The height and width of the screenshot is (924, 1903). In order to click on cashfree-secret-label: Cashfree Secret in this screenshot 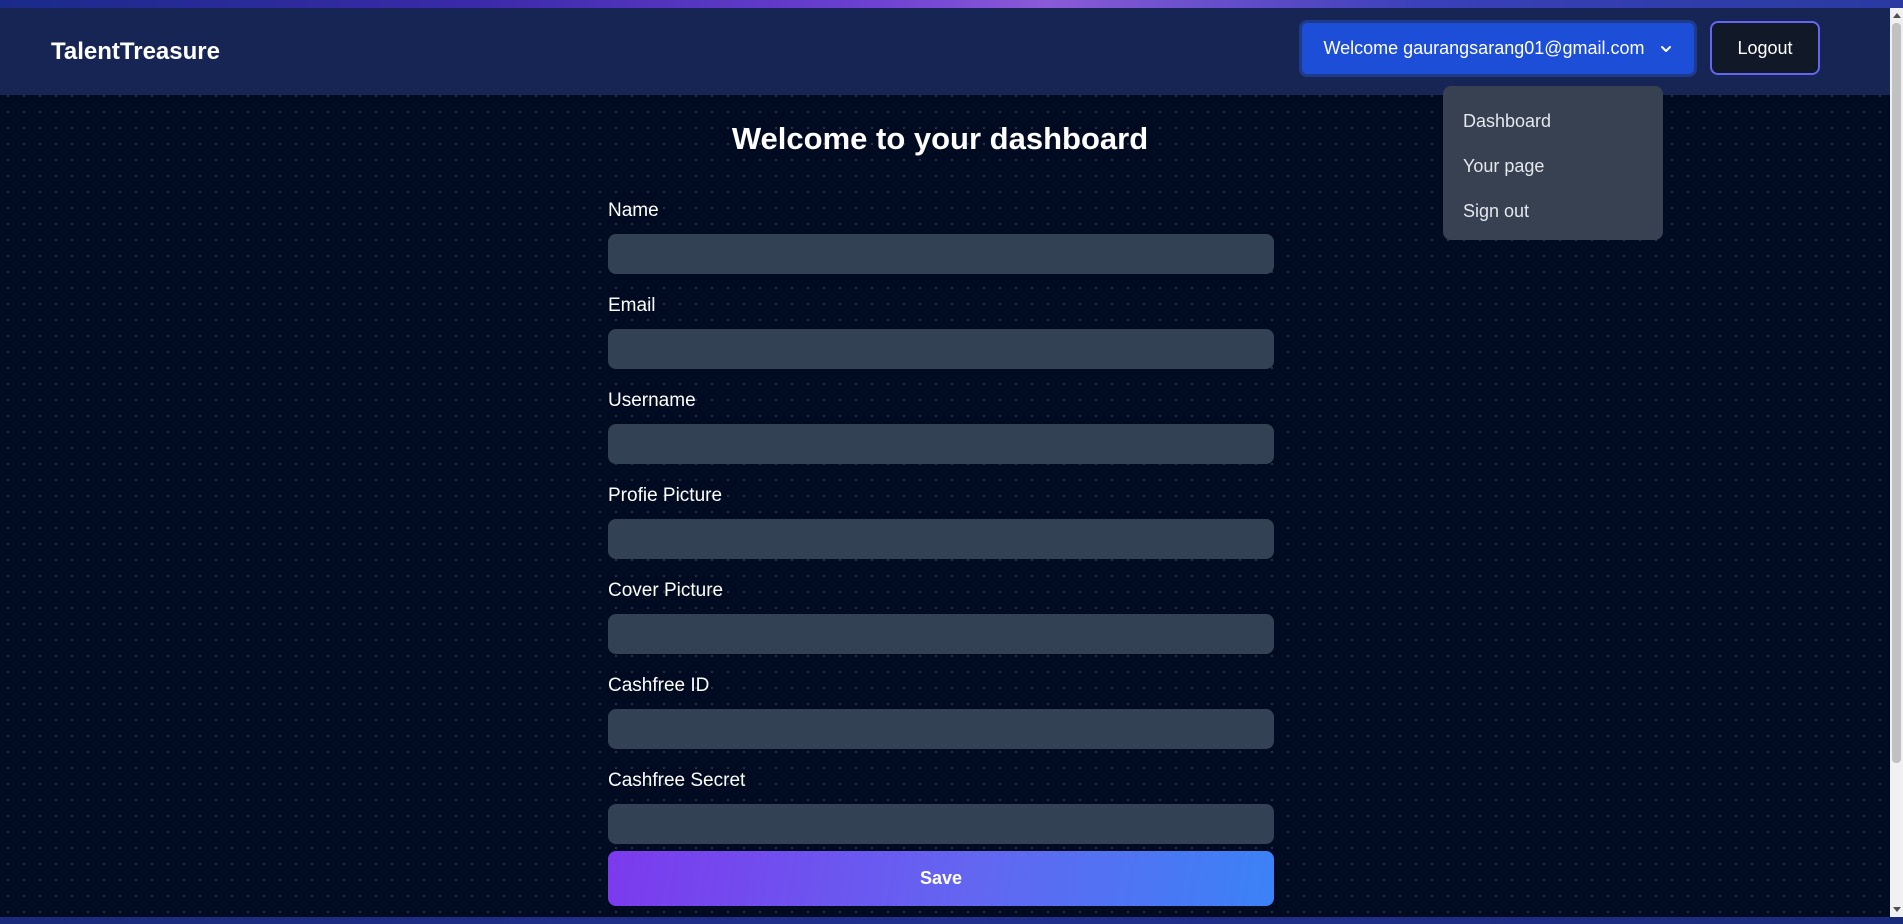, I will do `click(677, 780)`.